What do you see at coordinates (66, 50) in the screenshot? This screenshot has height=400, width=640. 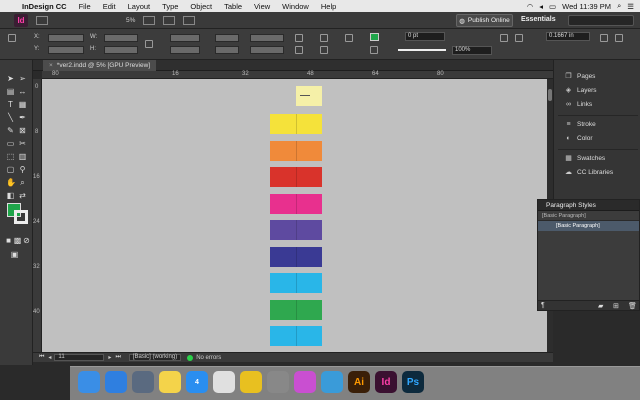 I see `y-field` at bounding box center [66, 50].